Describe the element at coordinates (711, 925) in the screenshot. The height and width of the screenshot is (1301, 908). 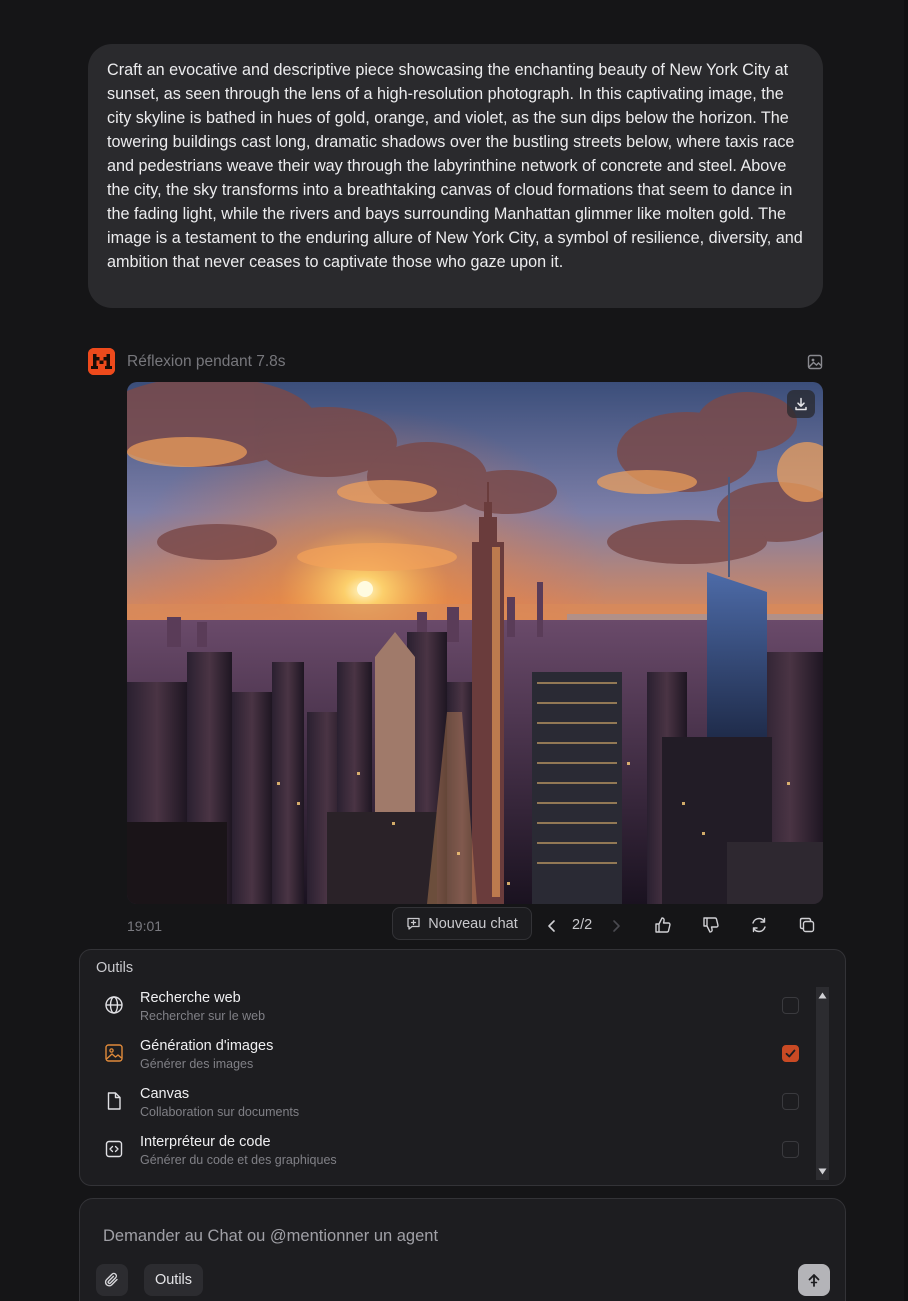
I see `thumbs-down-icon` at that location.